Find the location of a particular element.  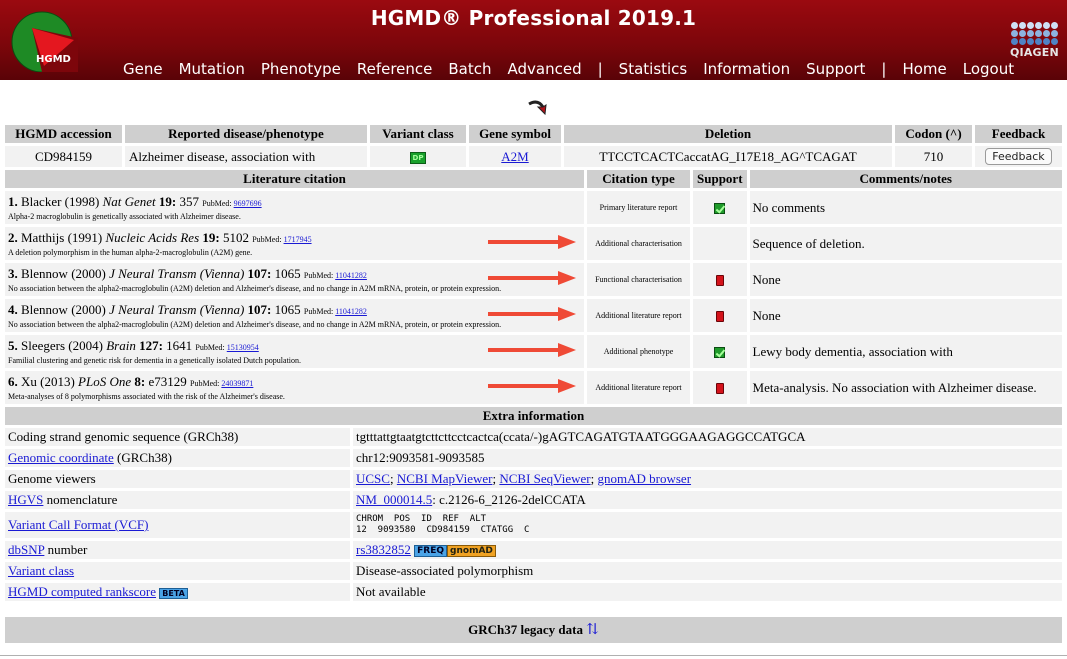

citation-volume: 107: is located at coordinates (259, 309).